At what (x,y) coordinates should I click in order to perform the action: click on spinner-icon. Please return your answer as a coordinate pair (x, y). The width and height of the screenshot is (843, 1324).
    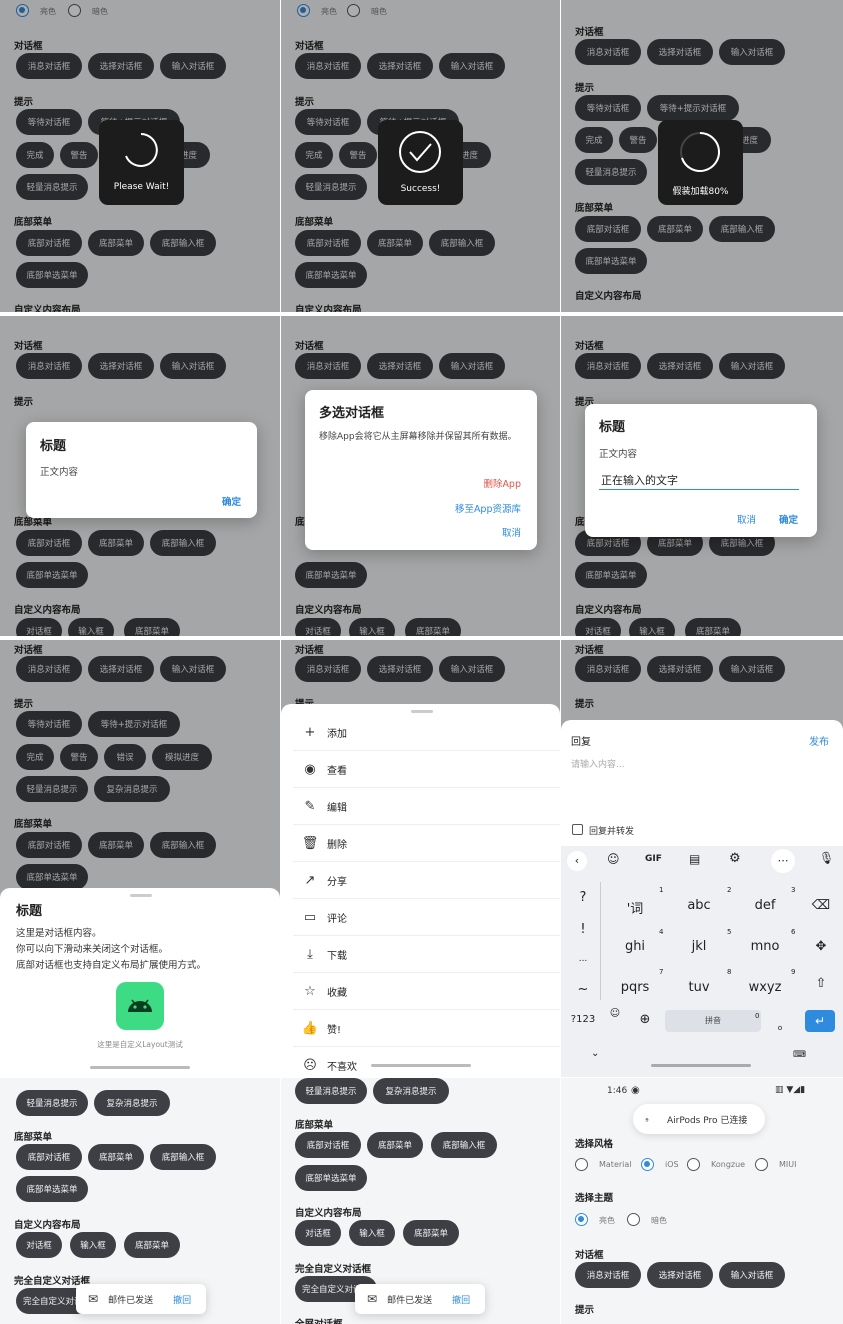
    Looking at the image, I should click on (141, 150).